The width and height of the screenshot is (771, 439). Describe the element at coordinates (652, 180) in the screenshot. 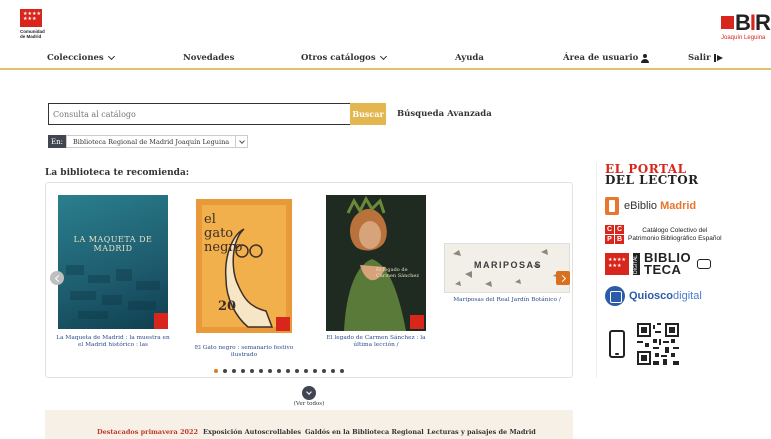

I see `portal-title-line2: DEL LECTOR` at that location.